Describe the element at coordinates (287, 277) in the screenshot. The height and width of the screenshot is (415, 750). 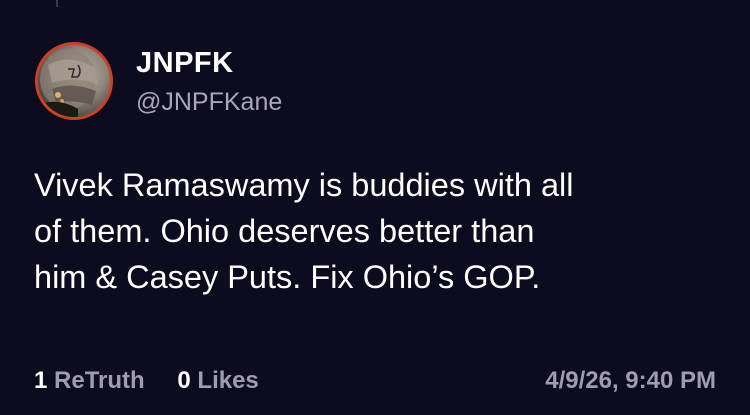
I see `post-text-line: him & Casey Puts. Fix Ohio’s GOP.` at that location.